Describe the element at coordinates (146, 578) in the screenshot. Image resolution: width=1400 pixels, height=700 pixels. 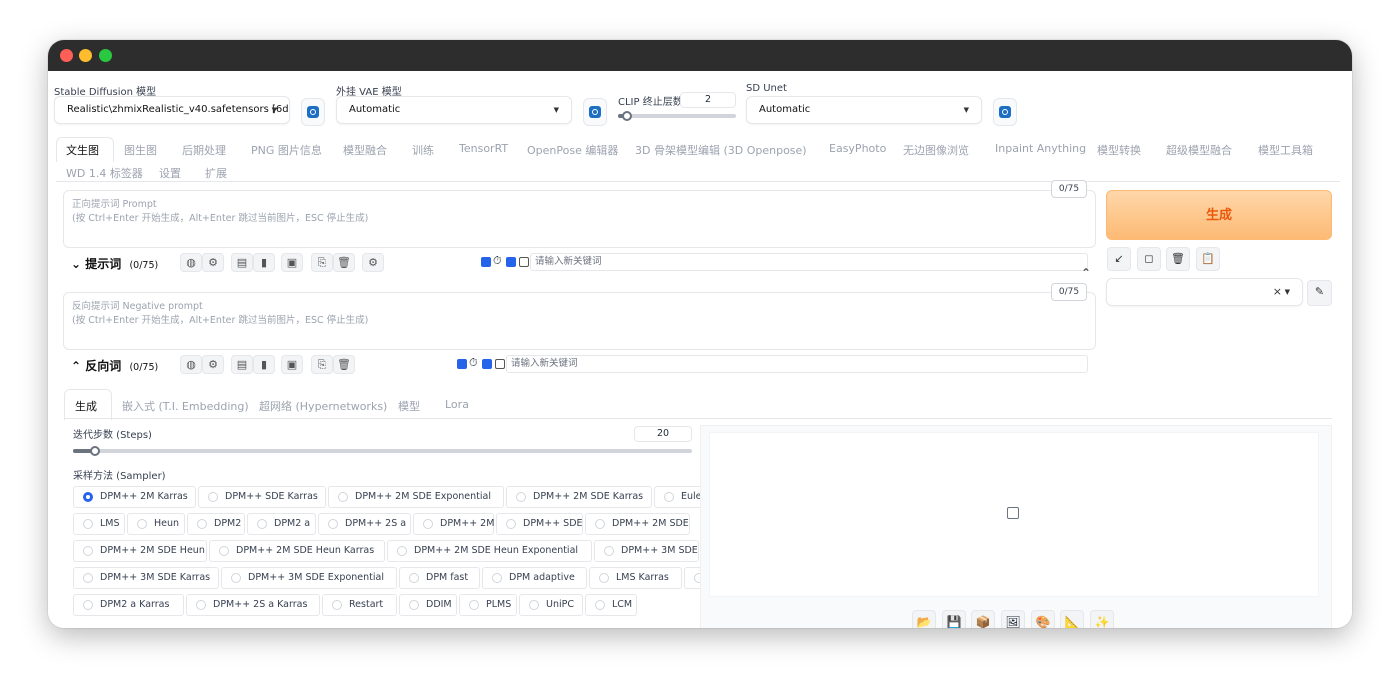
I see `sampler-option: DPM++ 3M SDE Karras` at that location.